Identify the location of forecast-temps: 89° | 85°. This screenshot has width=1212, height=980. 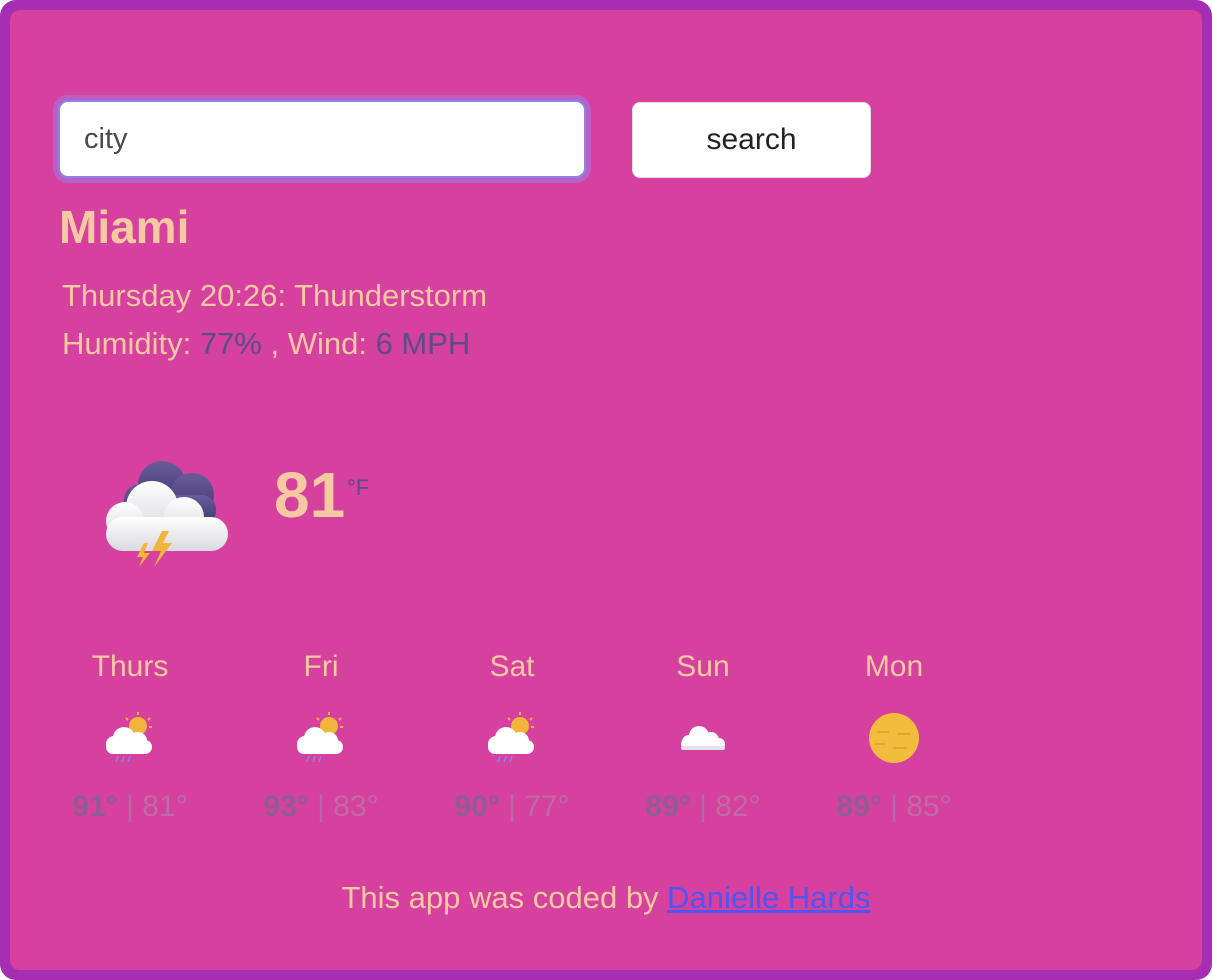
(894, 807).